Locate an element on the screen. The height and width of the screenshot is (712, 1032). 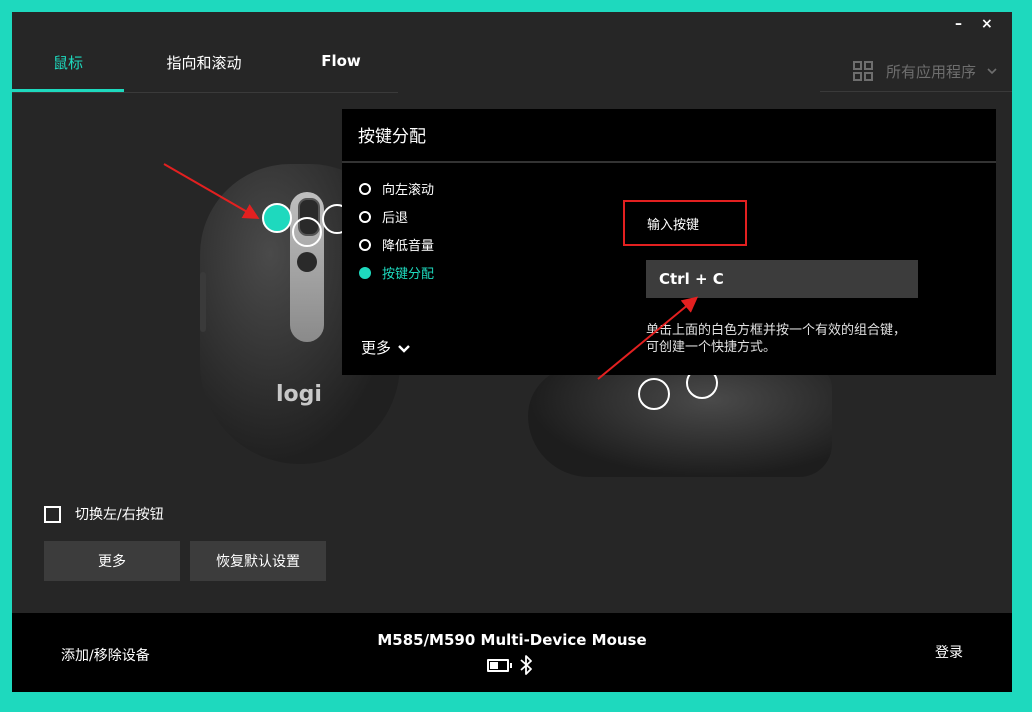
keystroke-hint: 单击上面的白色方框并按一个有效的组合键，可创建一个快捷方式。 is located at coordinates (776, 339).